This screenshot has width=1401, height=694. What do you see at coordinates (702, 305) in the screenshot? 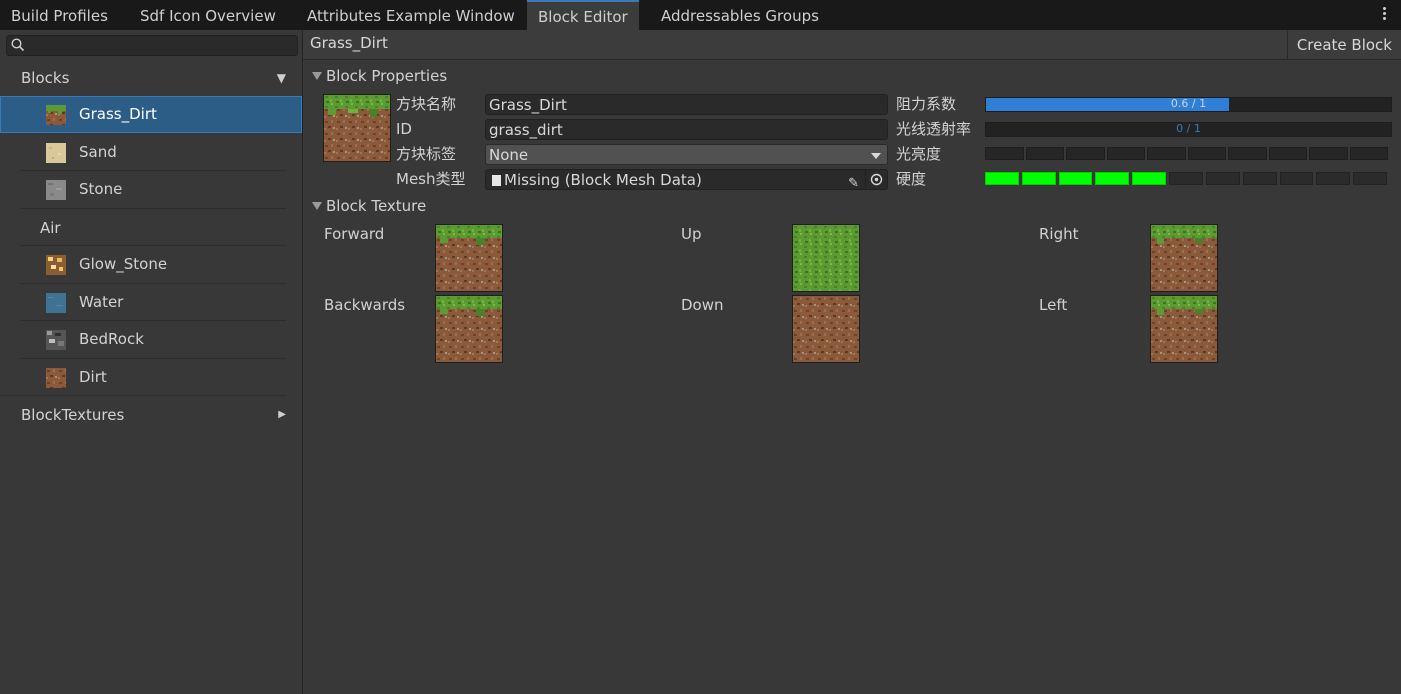
I see `face-label-down: Down` at bounding box center [702, 305].